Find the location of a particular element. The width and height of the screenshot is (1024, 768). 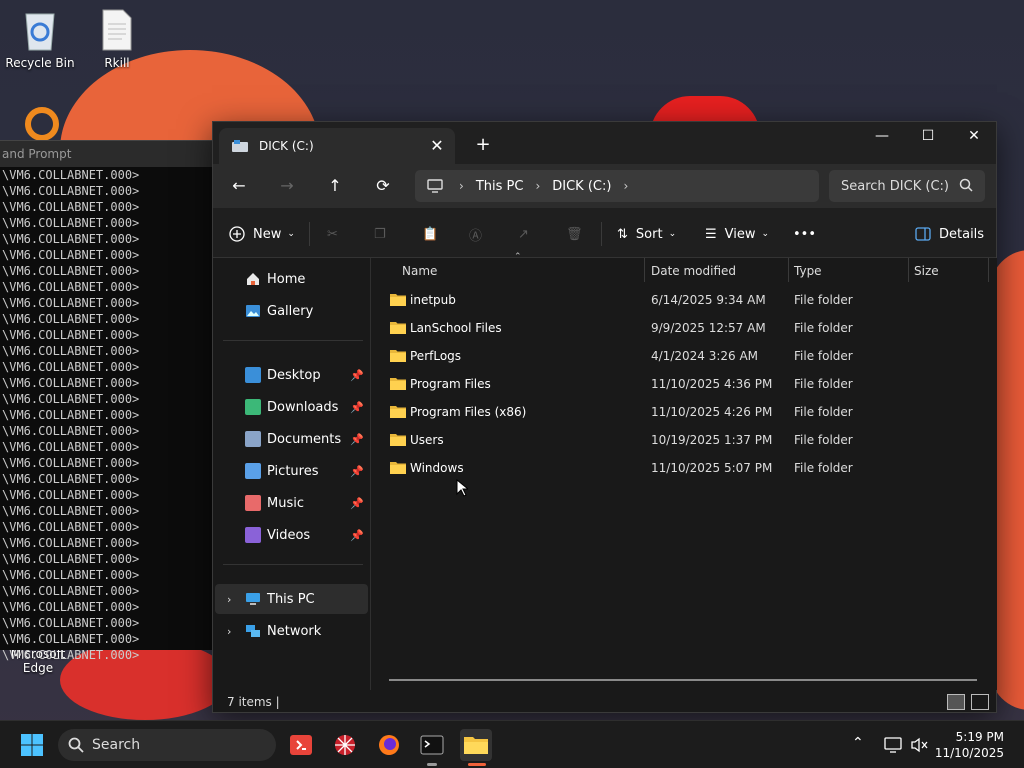

taskbar-app-terminal is located at coordinates (432, 745).